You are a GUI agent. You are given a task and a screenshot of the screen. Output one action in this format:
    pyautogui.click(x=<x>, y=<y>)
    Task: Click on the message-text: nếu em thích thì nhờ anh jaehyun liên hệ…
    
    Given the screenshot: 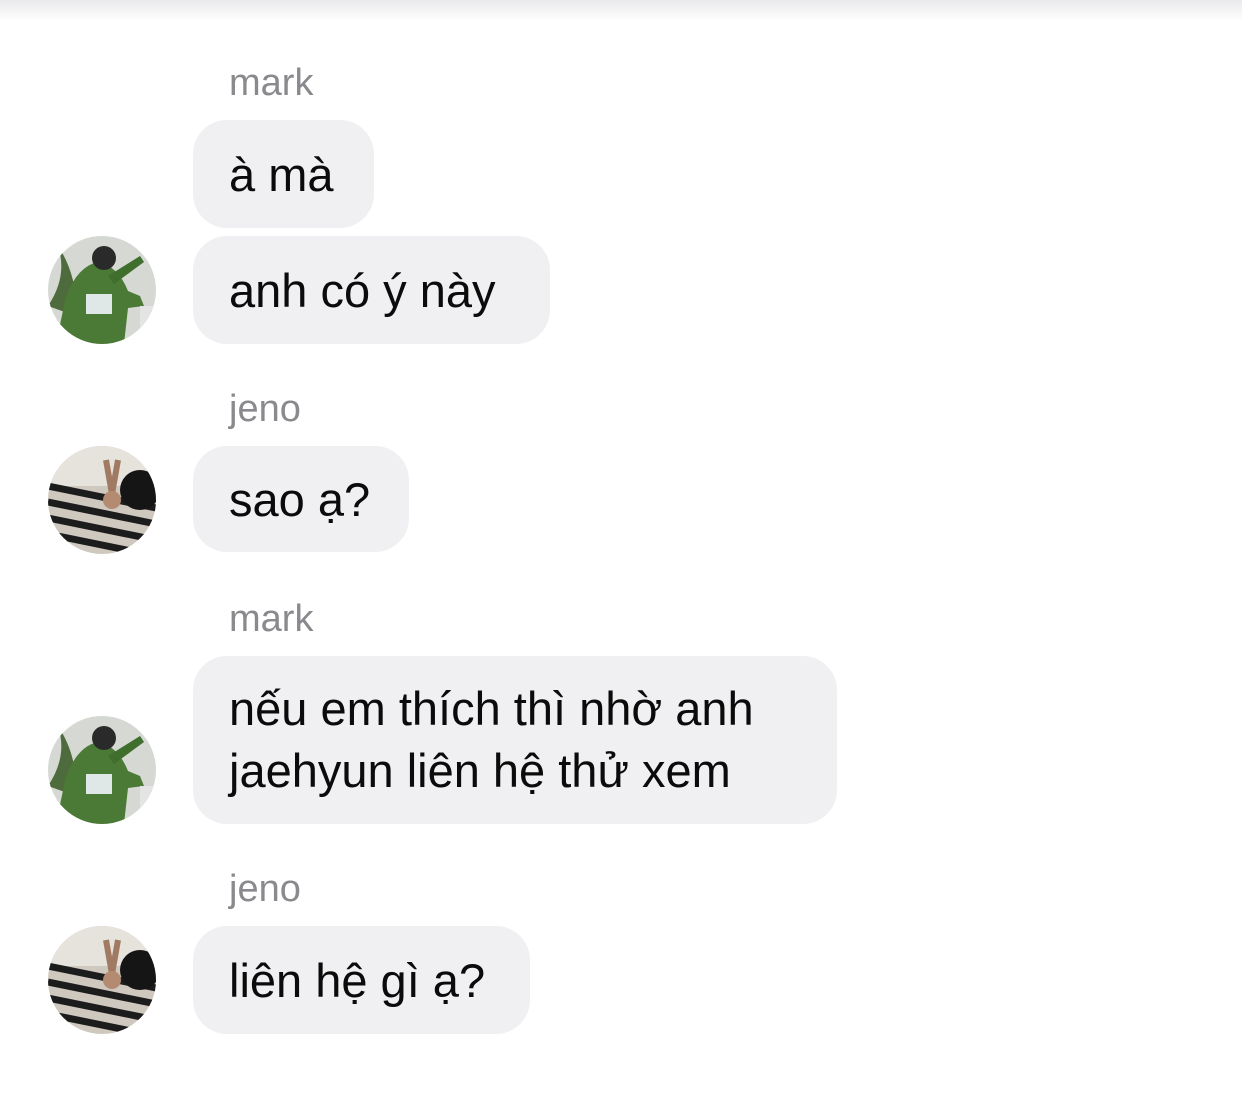 What is the action you would take?
    pyautogui.click(x=491, y=740)
    